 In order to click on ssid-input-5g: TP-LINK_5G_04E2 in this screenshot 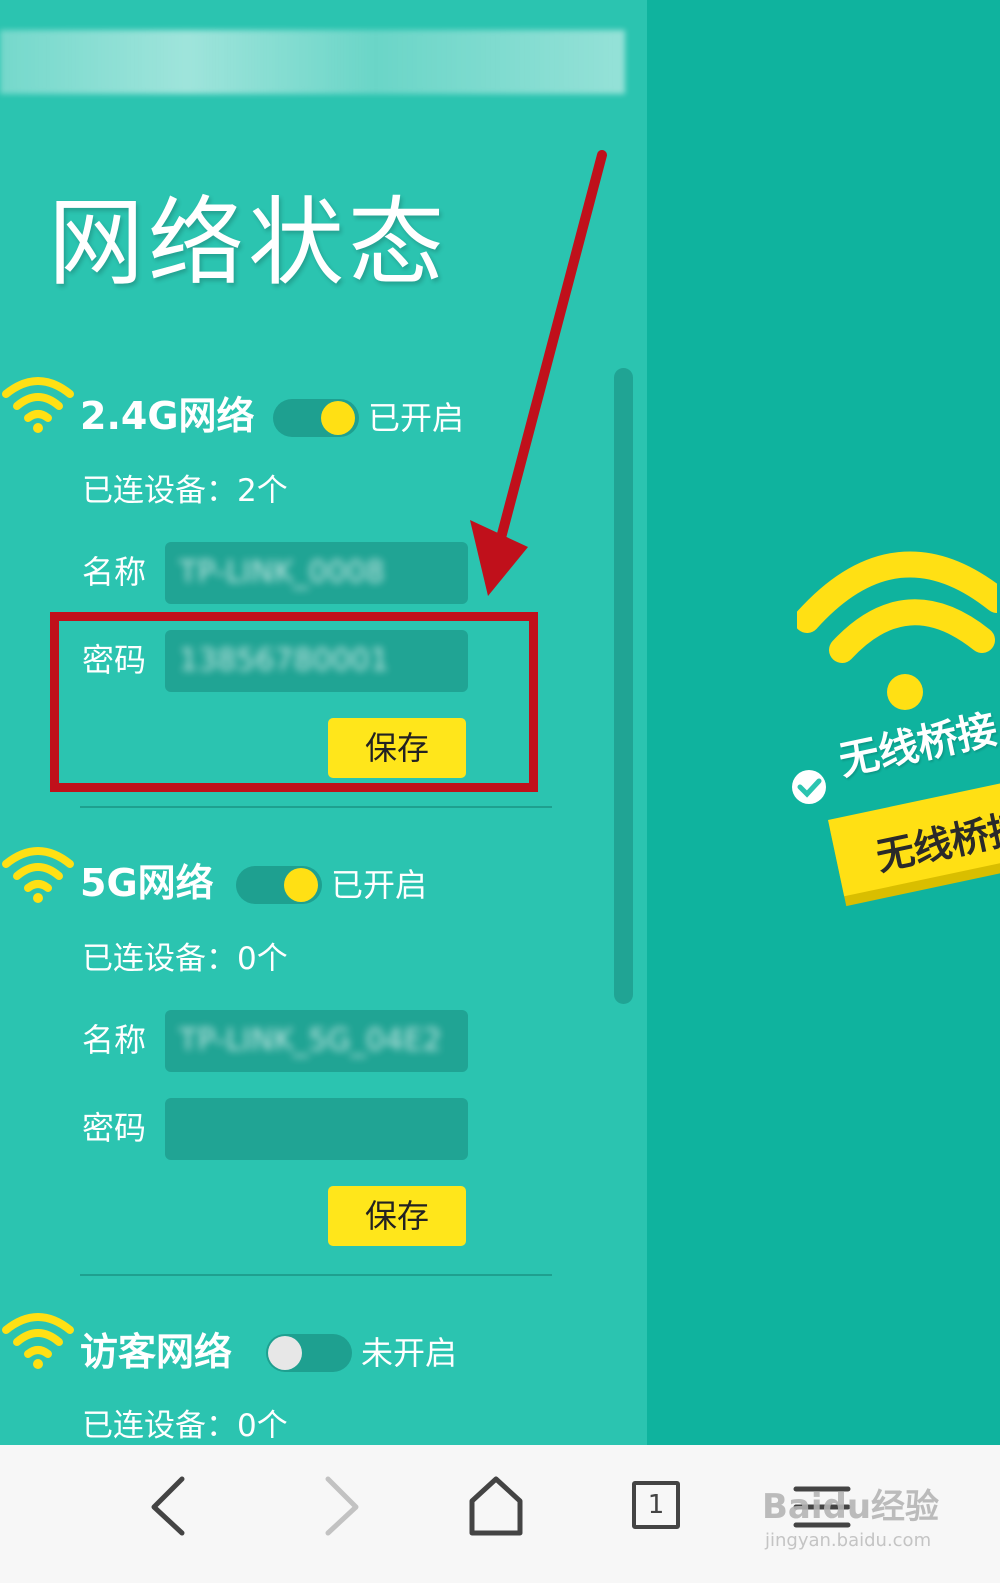, I will do `click(316, 1041)`.